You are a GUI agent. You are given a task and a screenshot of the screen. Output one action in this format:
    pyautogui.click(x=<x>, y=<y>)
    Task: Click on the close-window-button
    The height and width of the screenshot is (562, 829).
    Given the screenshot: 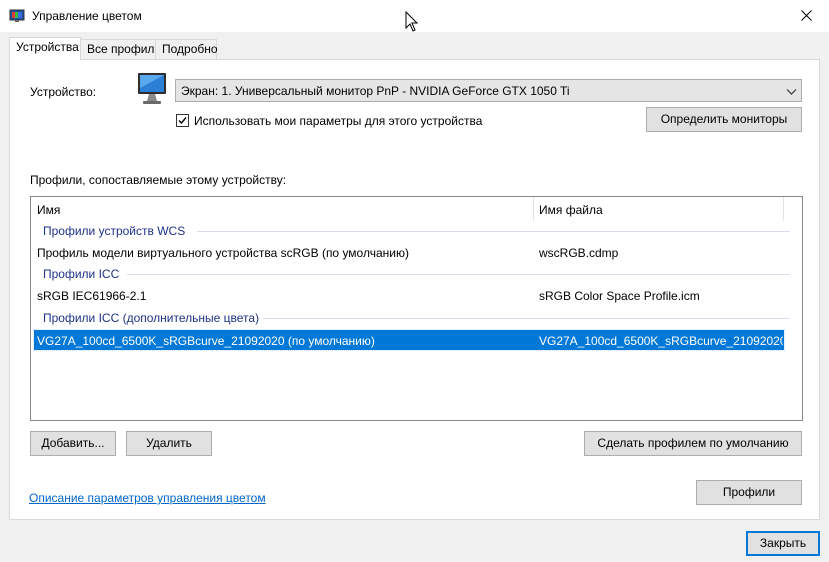 What is the action you would take?
    pyautogui.click(x=806, y=15)
    